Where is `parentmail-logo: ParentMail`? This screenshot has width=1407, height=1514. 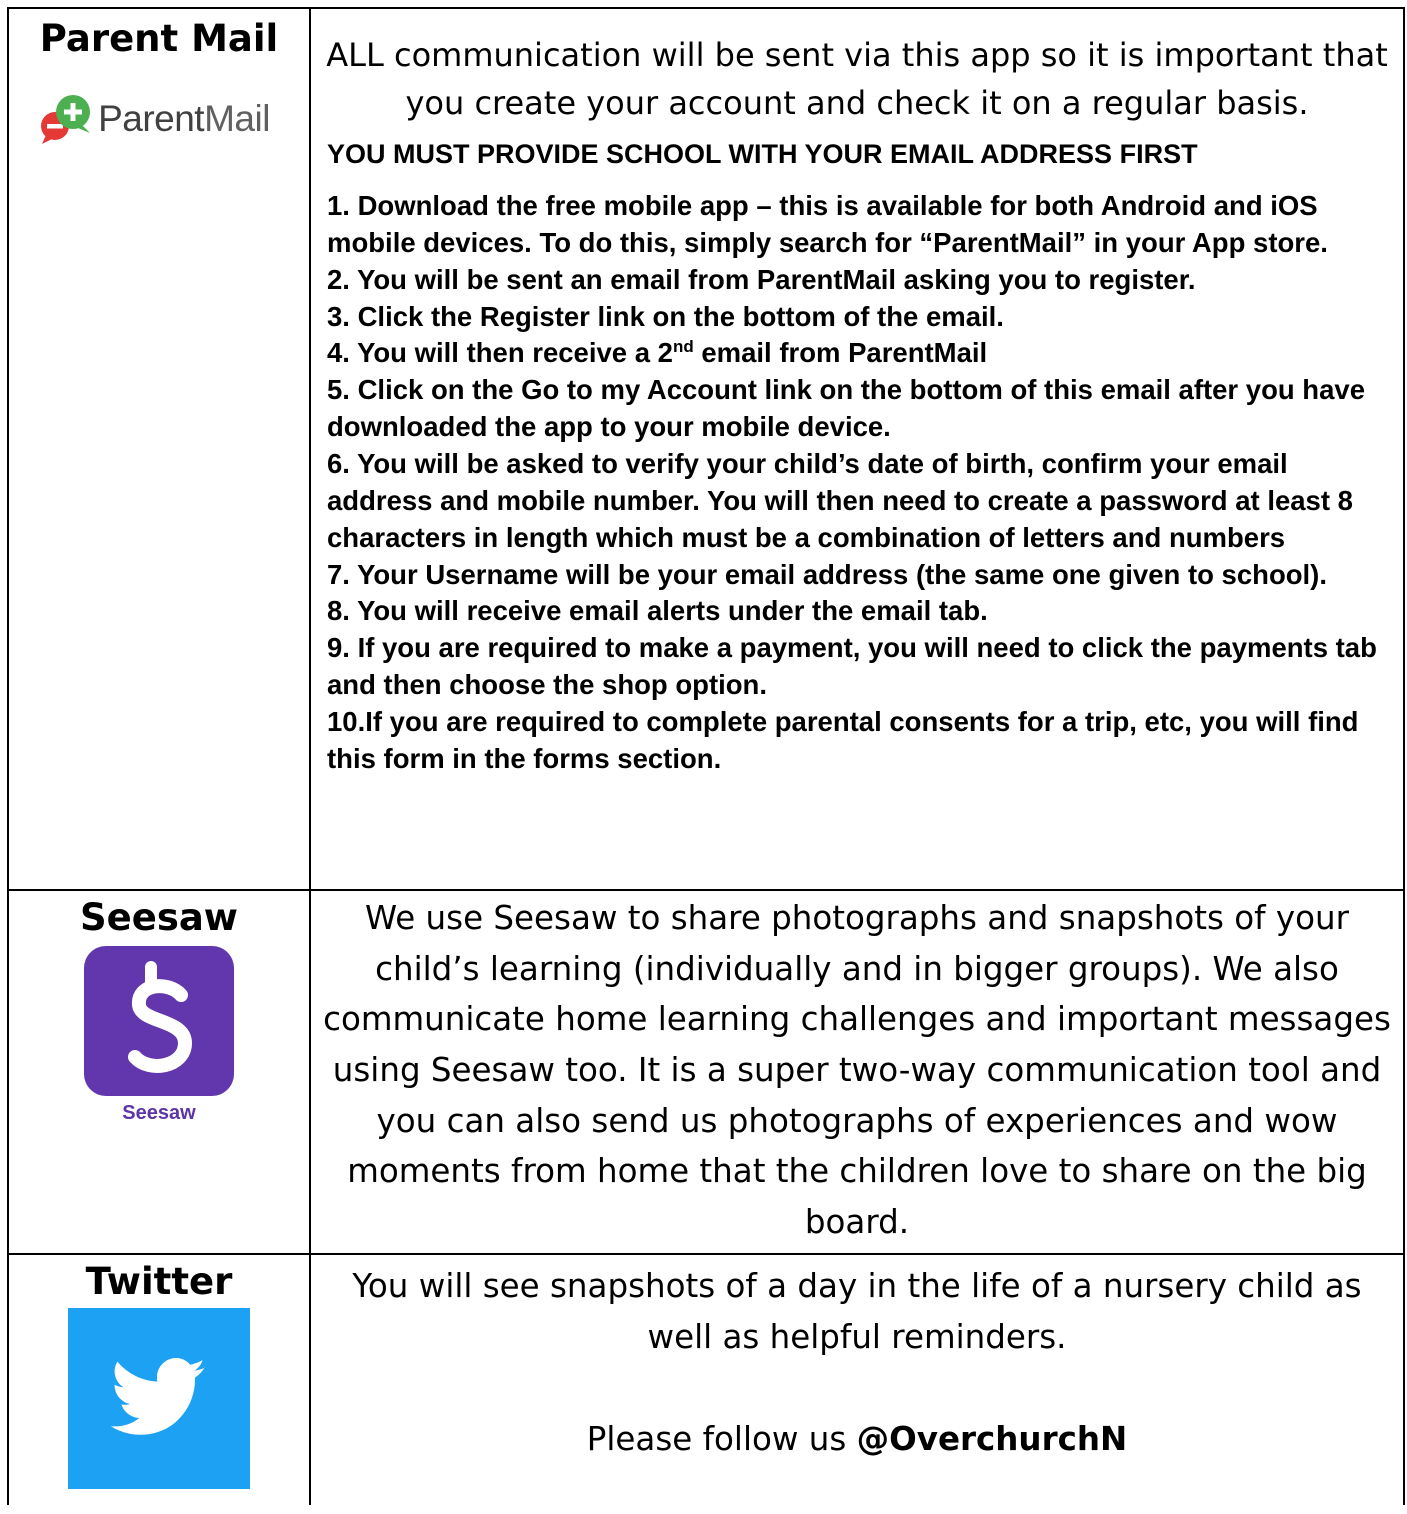
parentmail-logo: ParentMail is located at coordinates (154, 119).